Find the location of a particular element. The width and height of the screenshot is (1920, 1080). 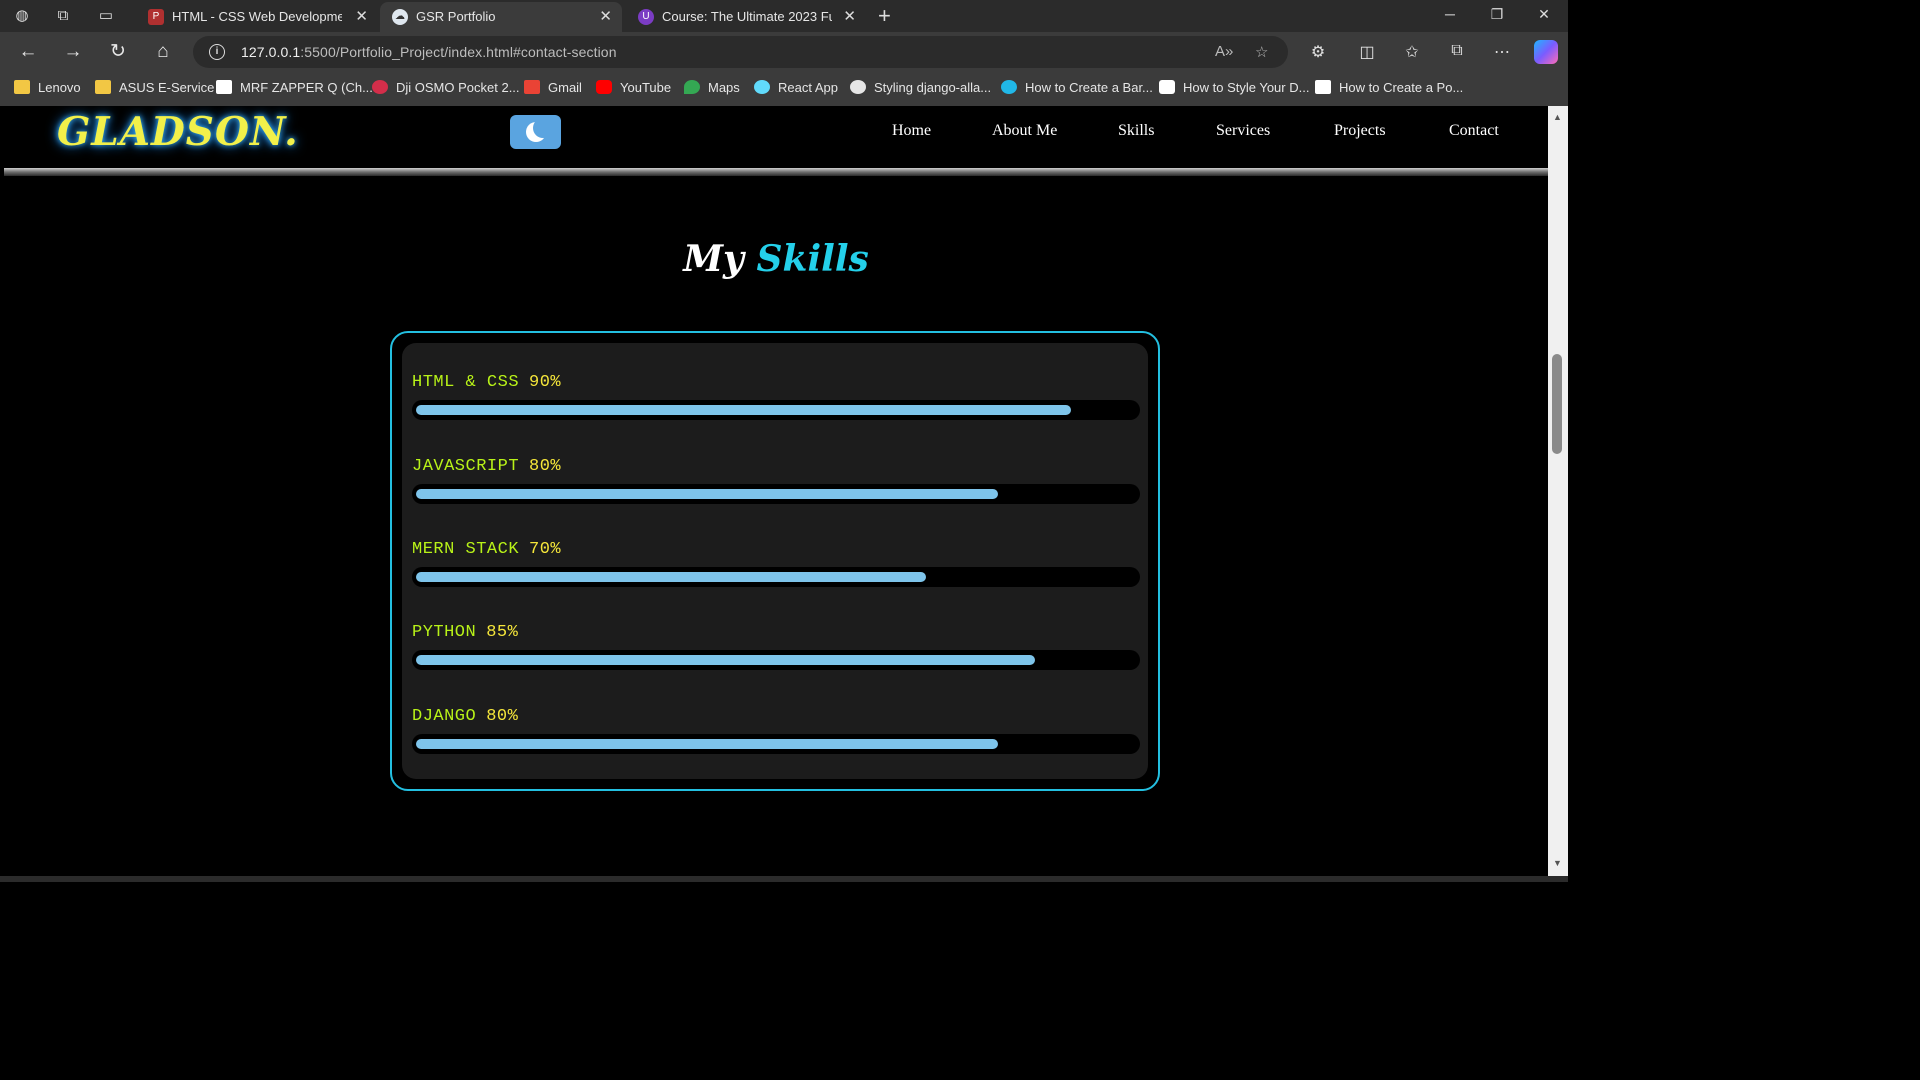

page-scrollbar: ▲ ▼ is located at coordinates (1558, 491).